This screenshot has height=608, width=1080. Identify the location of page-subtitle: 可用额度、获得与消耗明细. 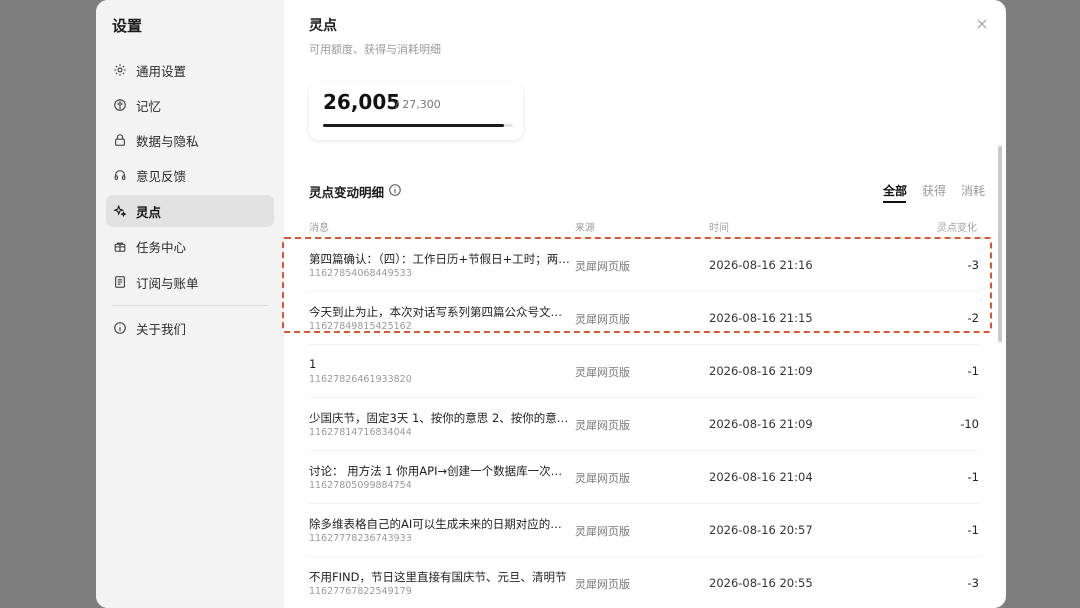
(375, 49).